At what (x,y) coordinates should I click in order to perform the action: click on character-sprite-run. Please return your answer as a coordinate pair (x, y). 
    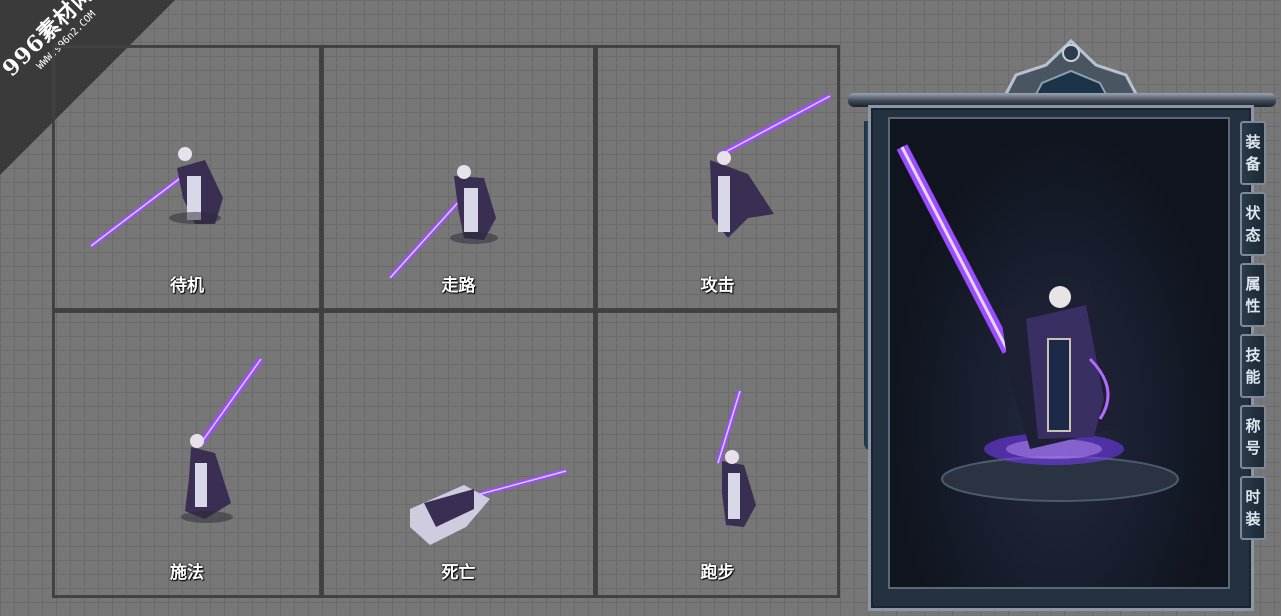
    Looking at the image, I should click on (735, 458).